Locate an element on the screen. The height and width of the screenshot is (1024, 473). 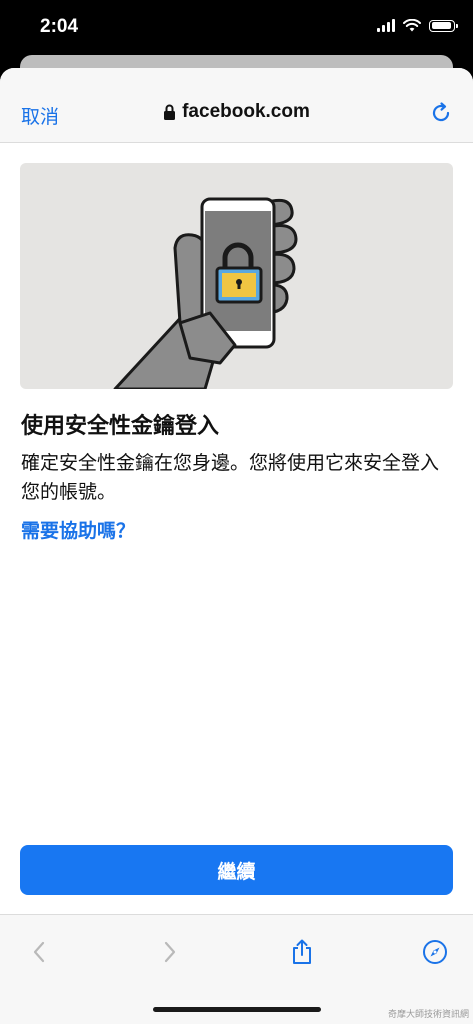
status-icons is located at coordinates (417, 25).